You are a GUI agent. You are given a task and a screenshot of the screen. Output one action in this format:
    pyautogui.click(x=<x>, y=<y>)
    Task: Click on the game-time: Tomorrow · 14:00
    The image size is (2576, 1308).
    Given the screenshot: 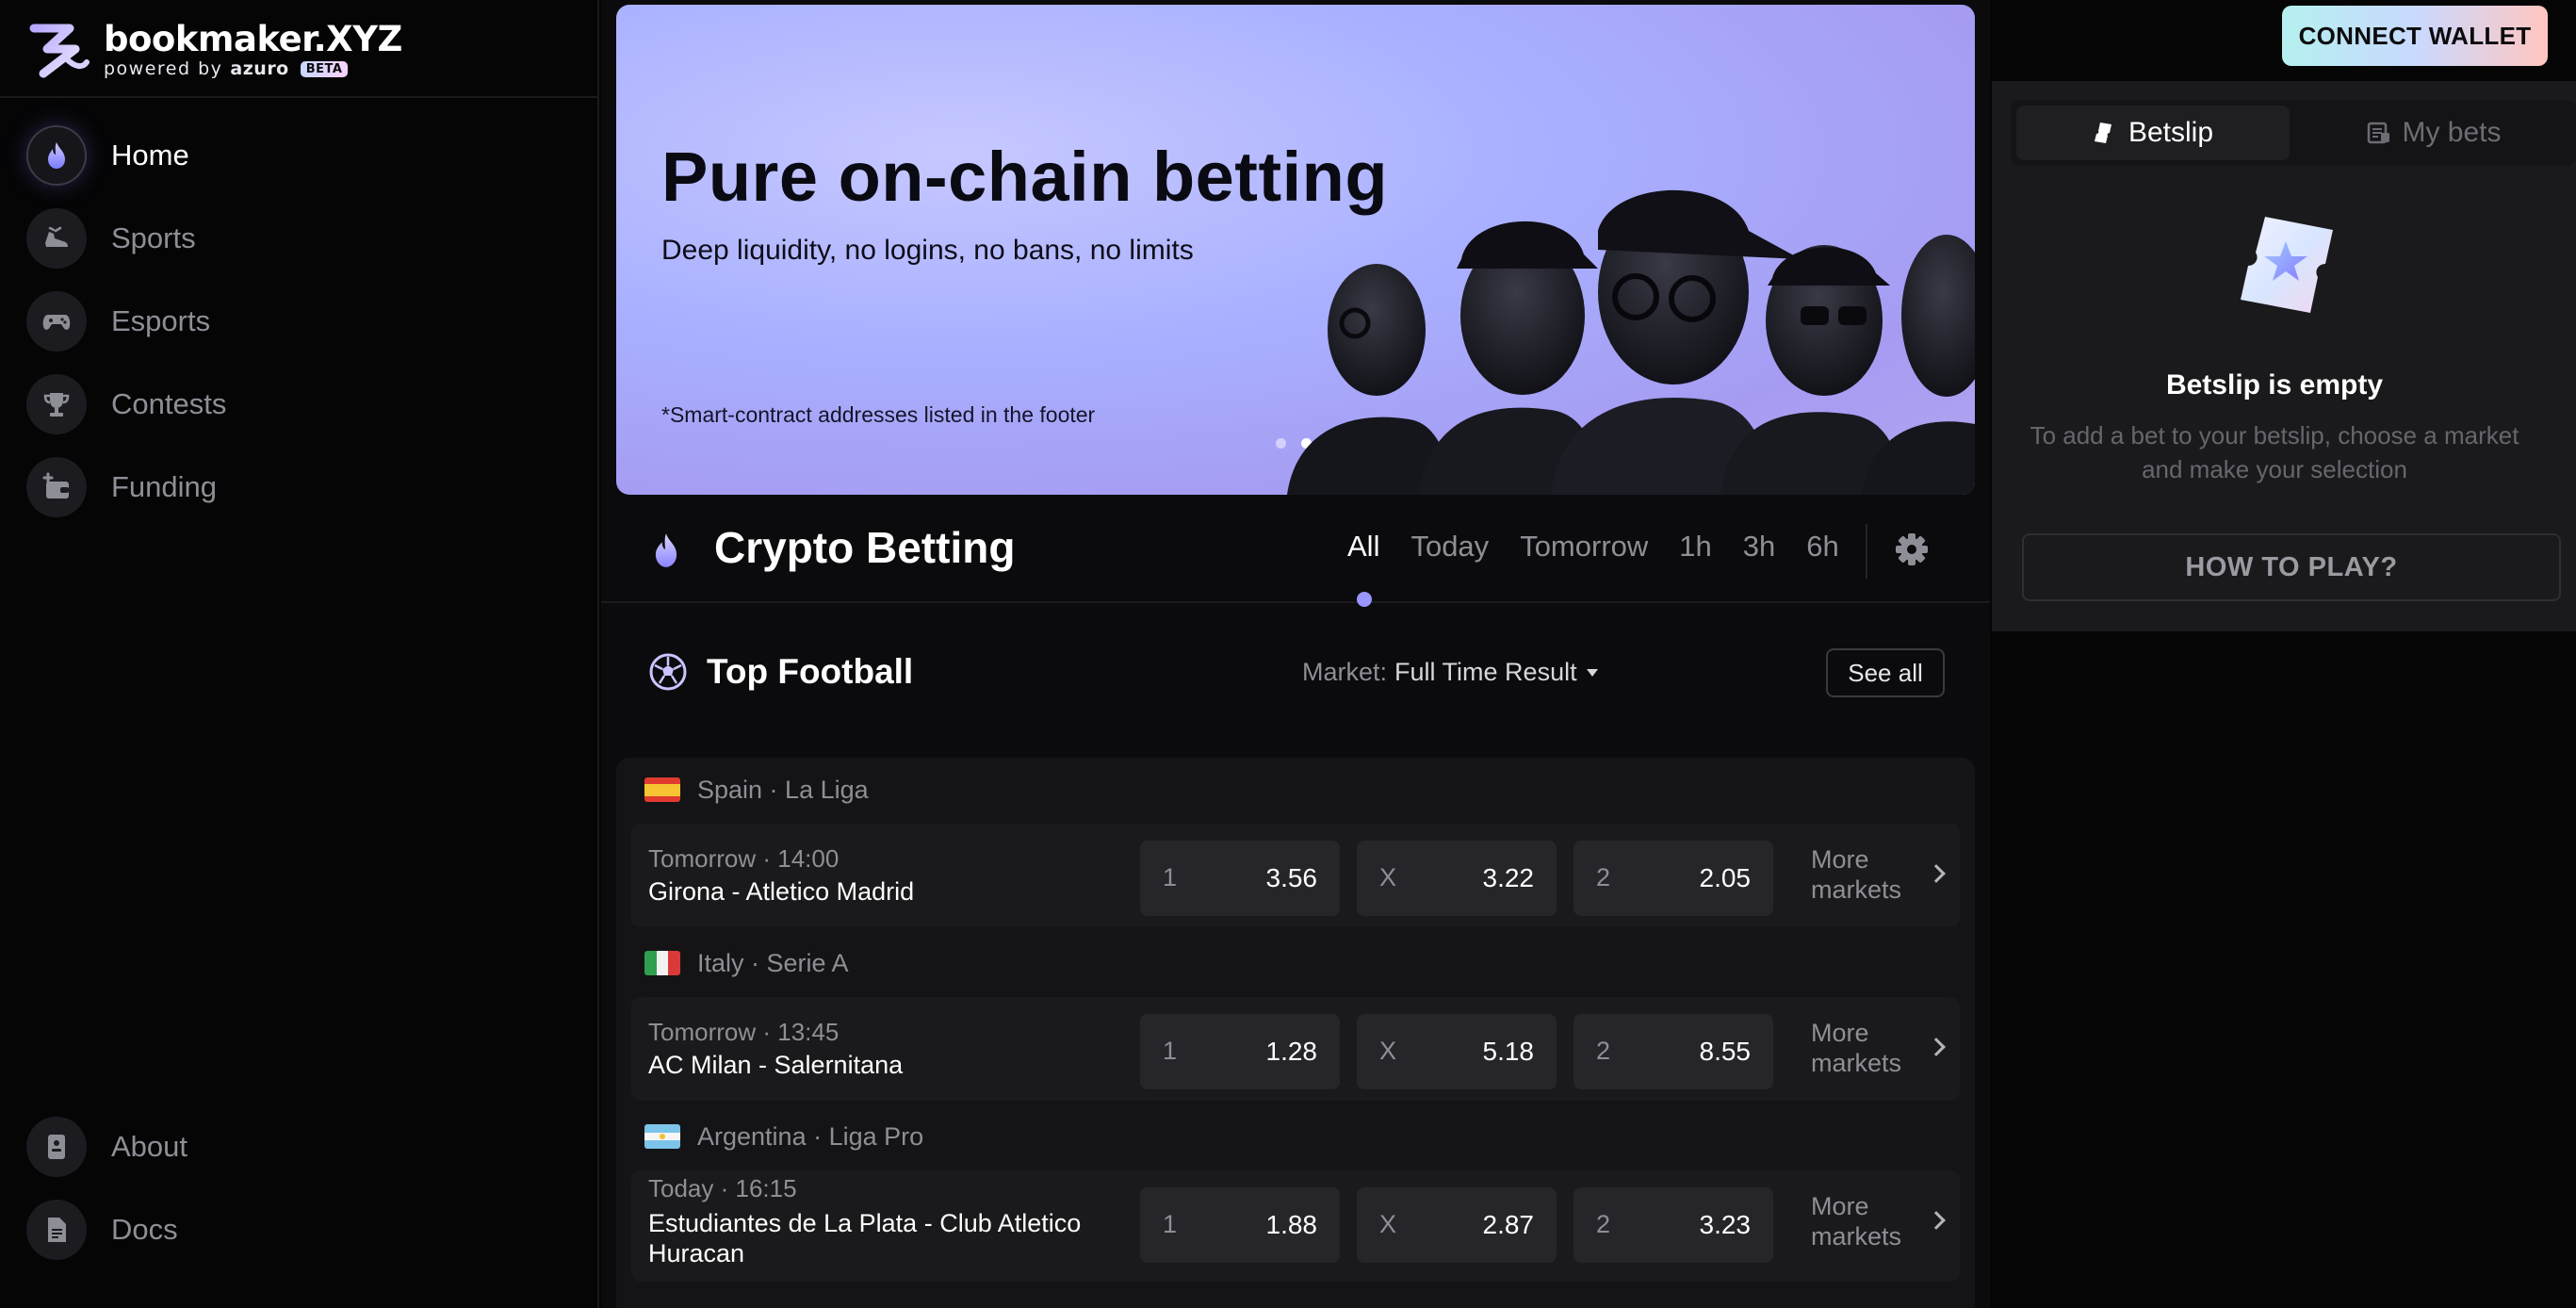 What is the action you would take?
    pyautogui.click(x=744, y=858)
    